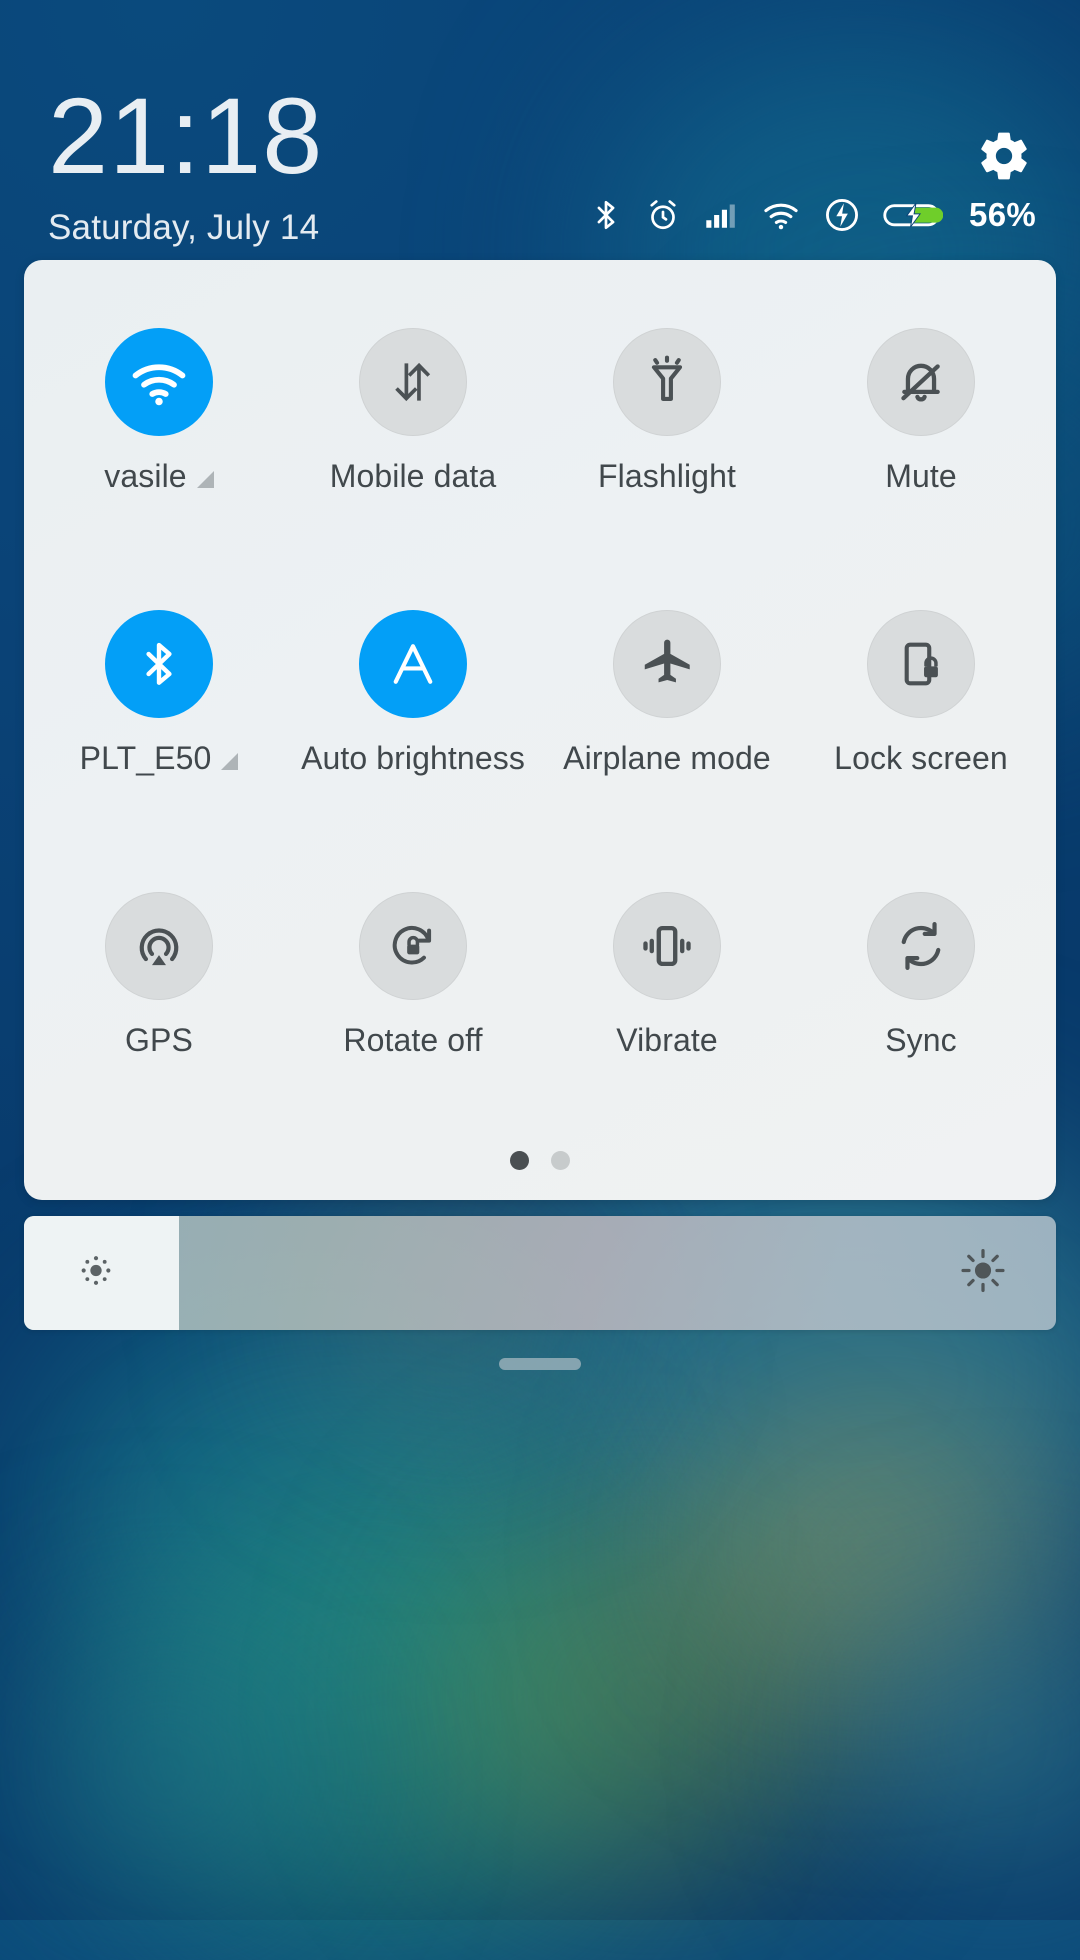  I want to click on quick-tile-rotate-off: Rotate off, so click(413, 975).